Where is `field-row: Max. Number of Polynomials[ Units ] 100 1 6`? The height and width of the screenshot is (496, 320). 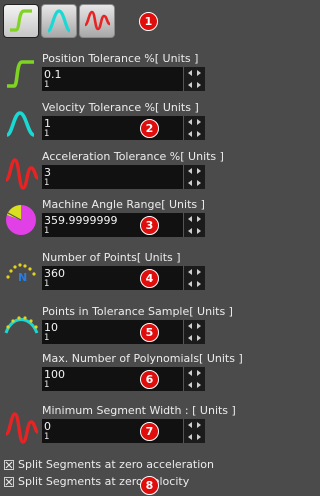
field-row: Max. Number of Polynomials[ Units ] 100 1 6 is located at coordinates (124, 375).